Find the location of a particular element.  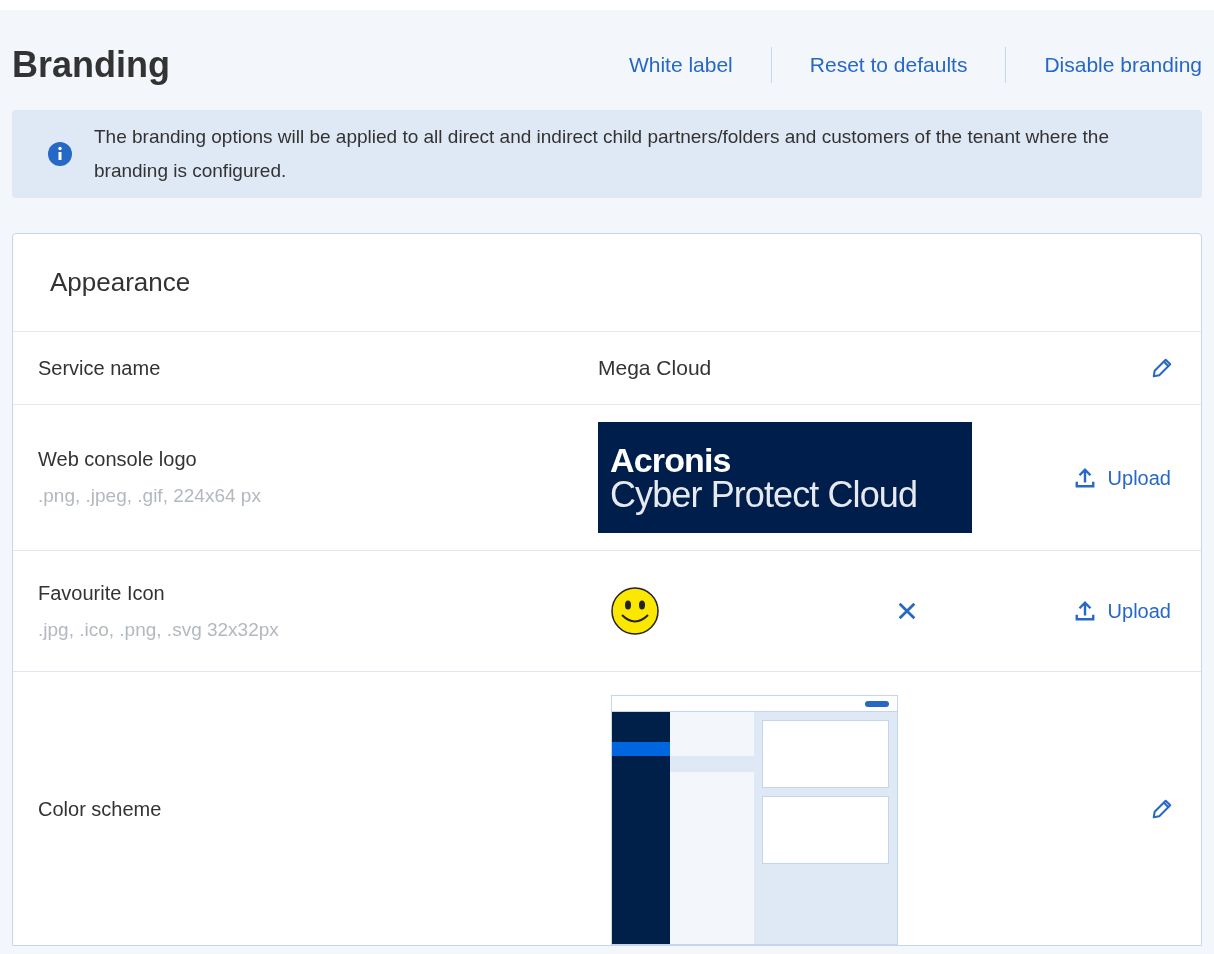

header-link: White label is located at coordinates (680, 65).